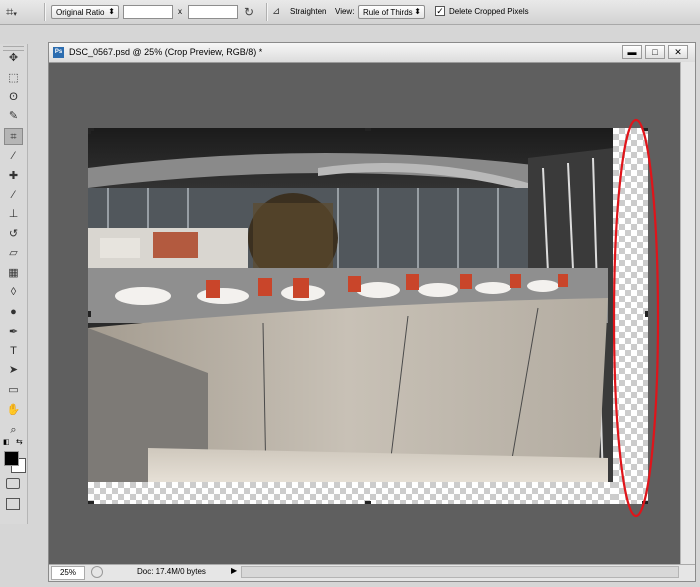  I want to click on delete-cropped-checkbox: ✓, so click(440, 11).